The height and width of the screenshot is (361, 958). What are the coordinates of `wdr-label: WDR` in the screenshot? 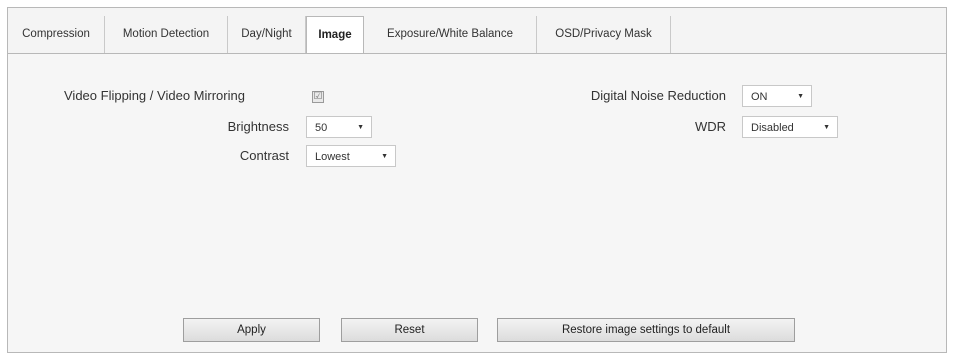 It's located at (710, 126).